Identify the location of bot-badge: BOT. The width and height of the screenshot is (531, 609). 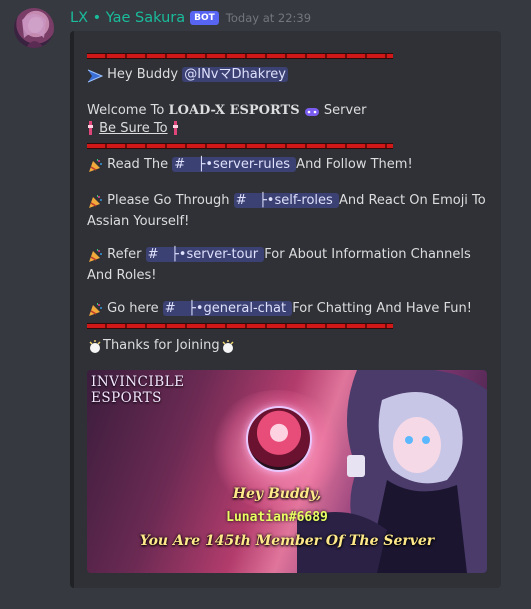
(204, 18).